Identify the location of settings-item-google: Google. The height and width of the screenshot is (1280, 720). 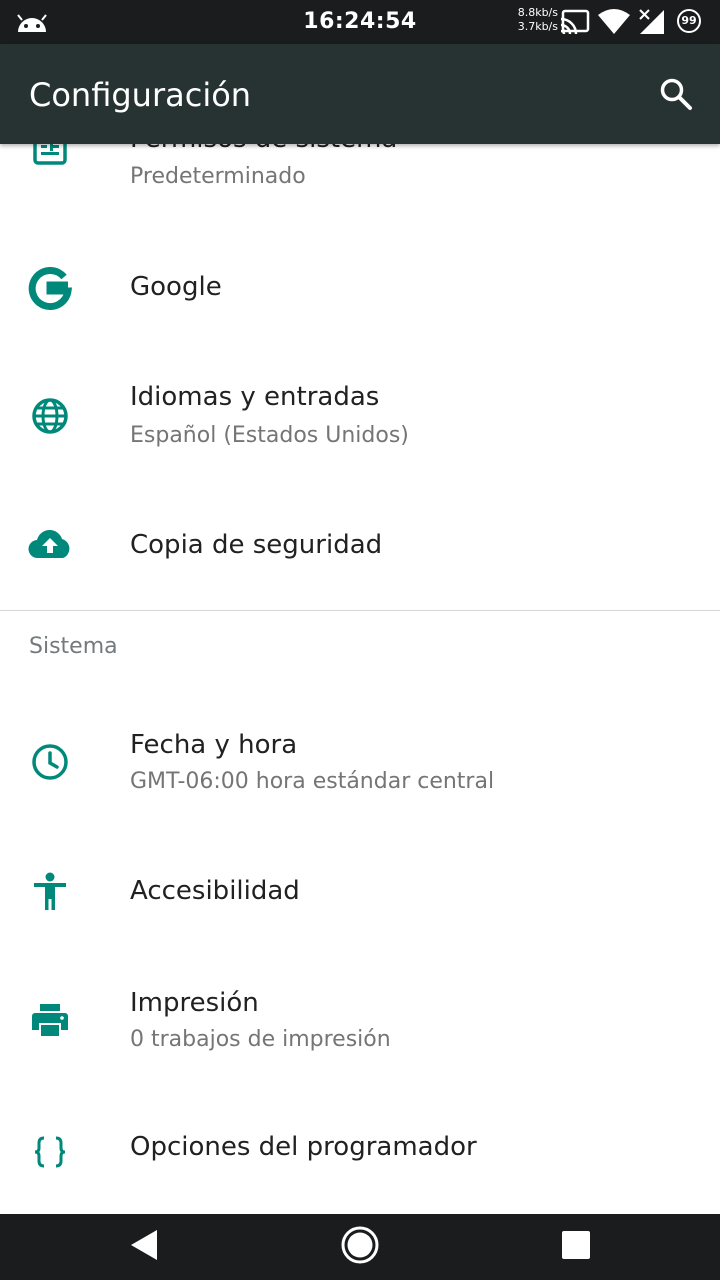
(360, 289).